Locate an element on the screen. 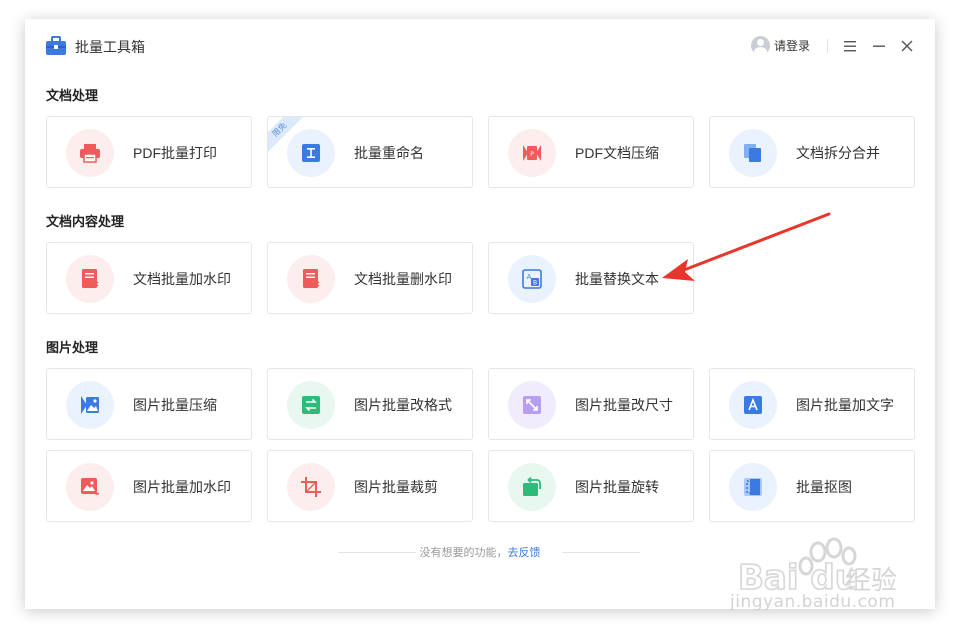  doc-watermark-icon is located at coordinates (90, 278).